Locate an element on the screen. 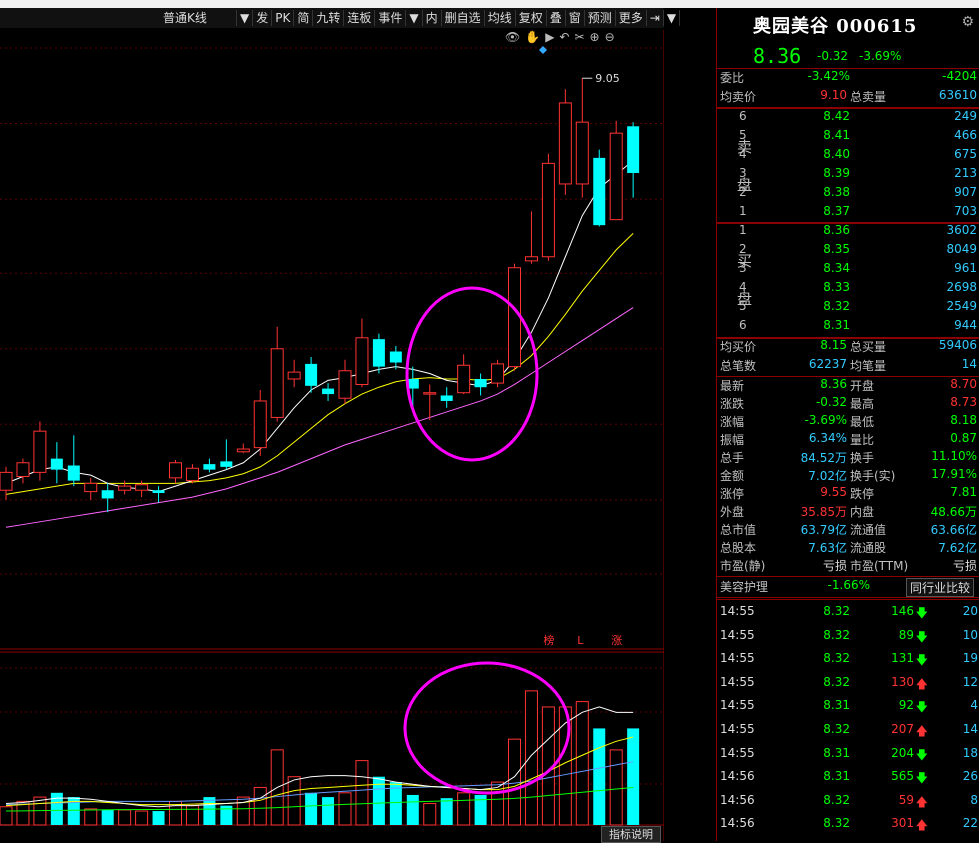 This screenshot has height=843, width=979. toolbar-item: 窗 is located at coordinates (575, 17).